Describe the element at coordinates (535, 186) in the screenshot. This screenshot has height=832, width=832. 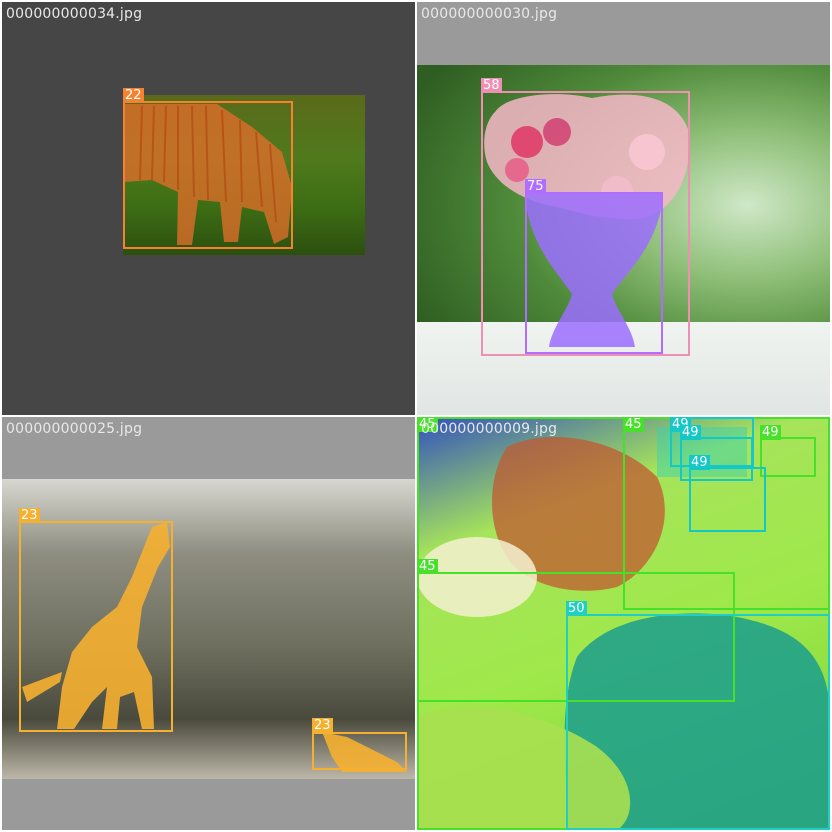
I see `vase-label: 75` at that location.